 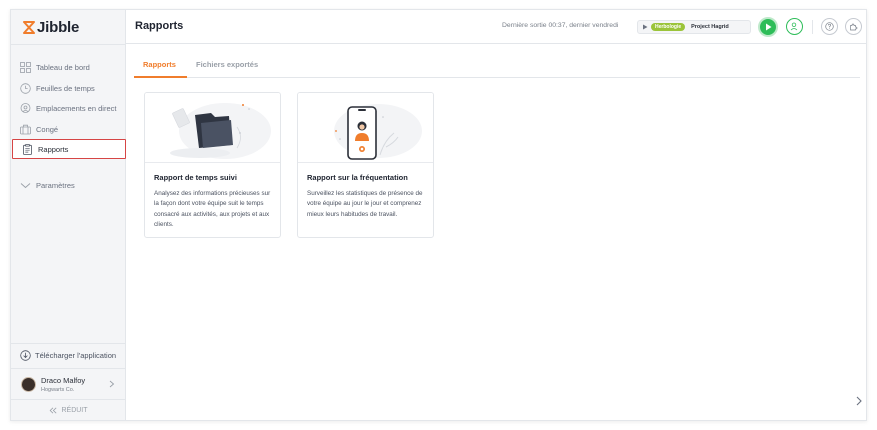 I want to click on sidebar-item-label: Rapports, so click(x=53, y=149).